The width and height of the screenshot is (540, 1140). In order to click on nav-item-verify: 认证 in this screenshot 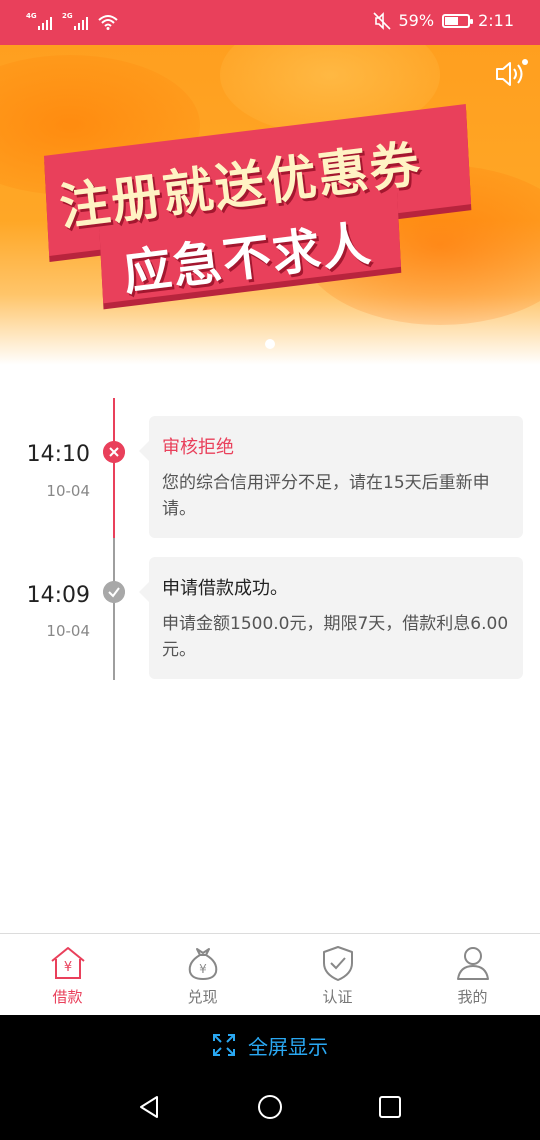, I will do `click(337, 974)`.